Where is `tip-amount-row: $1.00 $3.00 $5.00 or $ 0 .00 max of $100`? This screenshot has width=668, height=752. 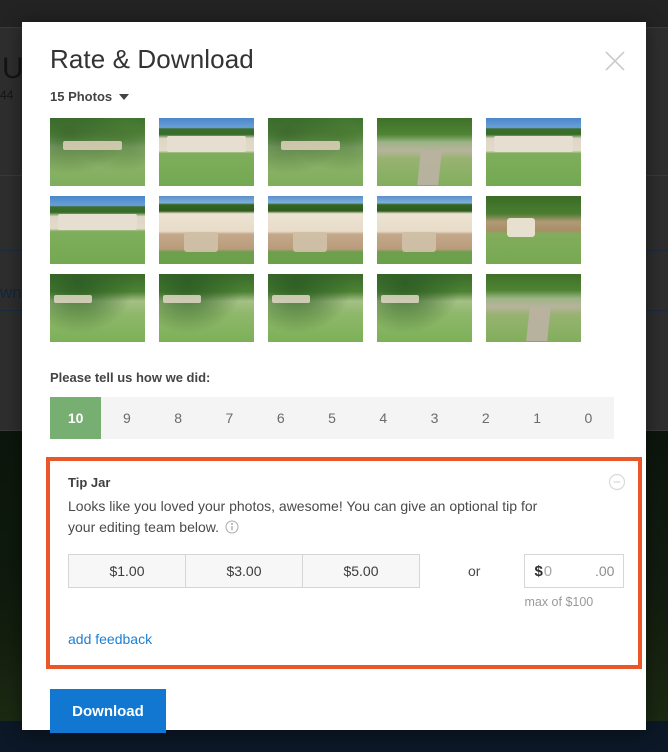
tip-amount-row: $1.00 $3.00 $5.00 or $ 0 .00 max of $100 is located at coordinates (346, 581).